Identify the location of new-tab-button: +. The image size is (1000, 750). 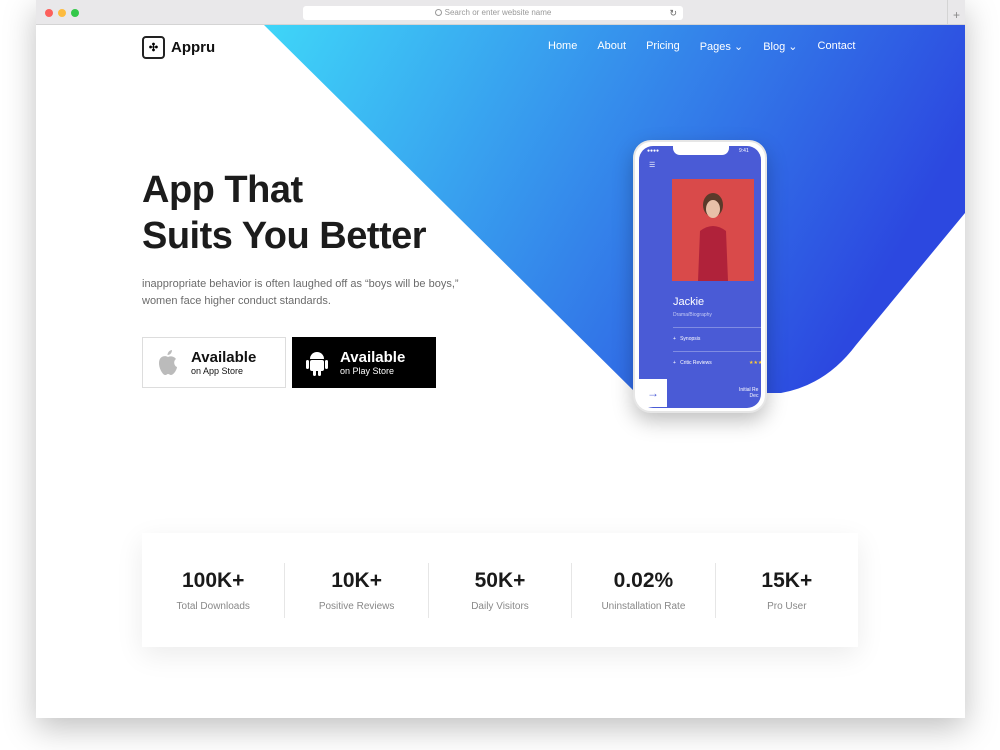
(956, 12).